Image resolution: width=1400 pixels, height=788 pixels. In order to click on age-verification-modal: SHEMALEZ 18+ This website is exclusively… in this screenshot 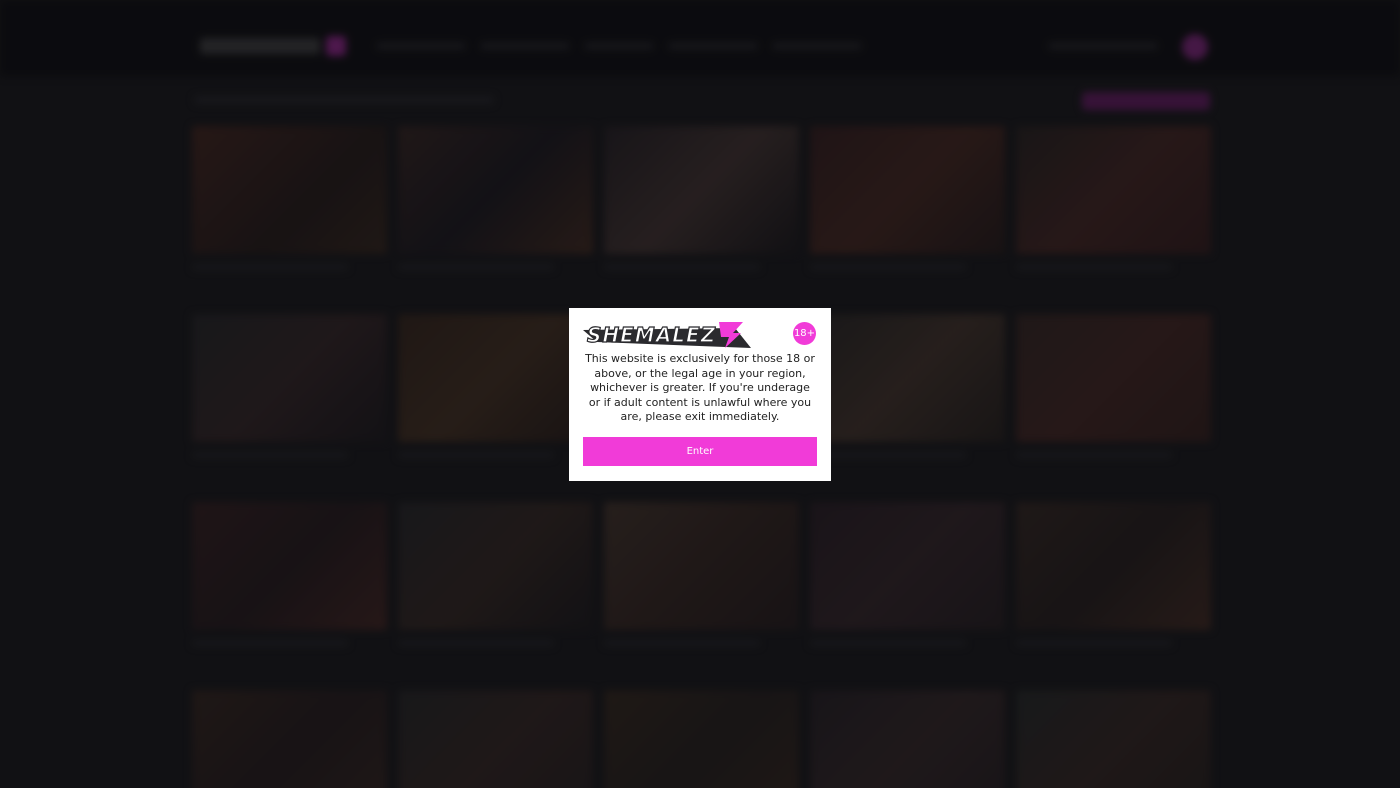, I will do `click(700, 394)`.